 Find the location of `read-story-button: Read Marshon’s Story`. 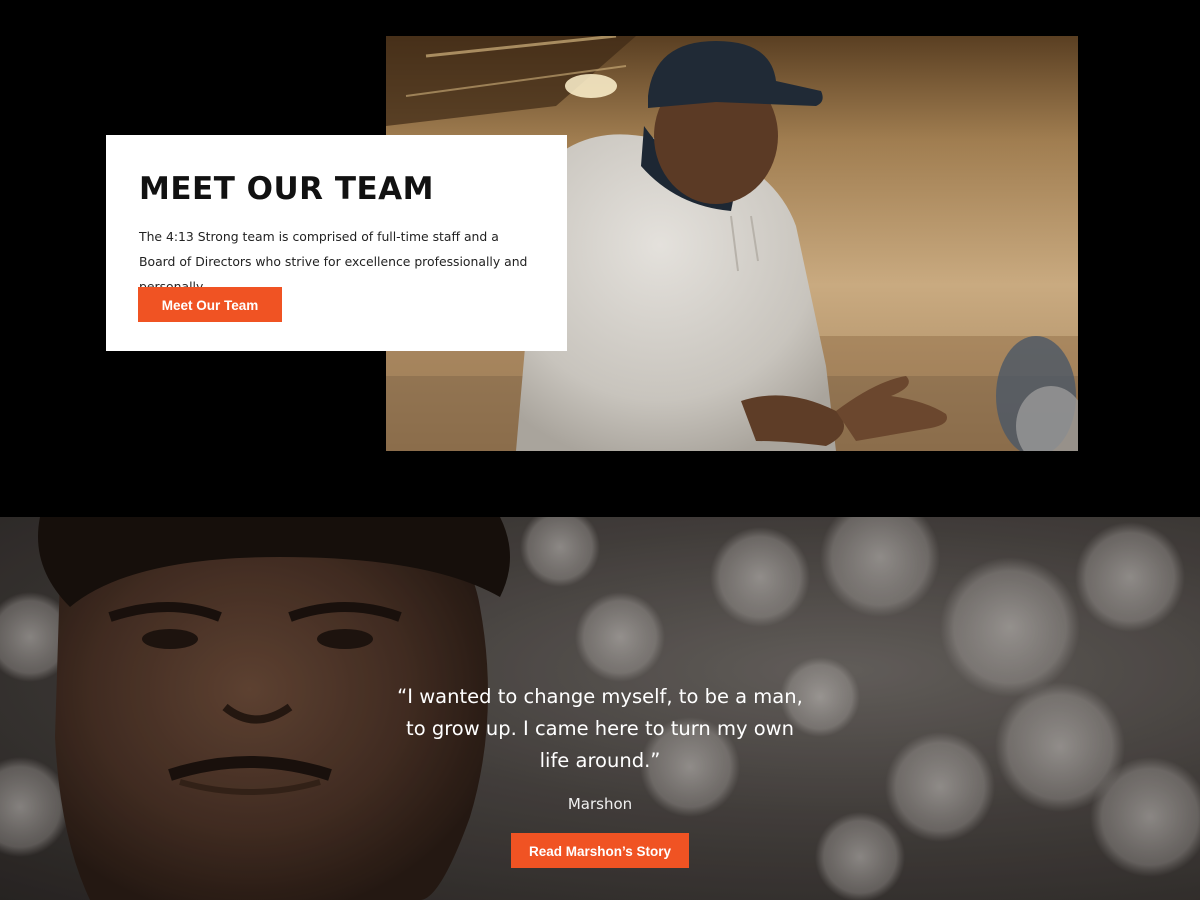

read-story-button: Read Marshon’s Story is located at coordinates (600, 850).